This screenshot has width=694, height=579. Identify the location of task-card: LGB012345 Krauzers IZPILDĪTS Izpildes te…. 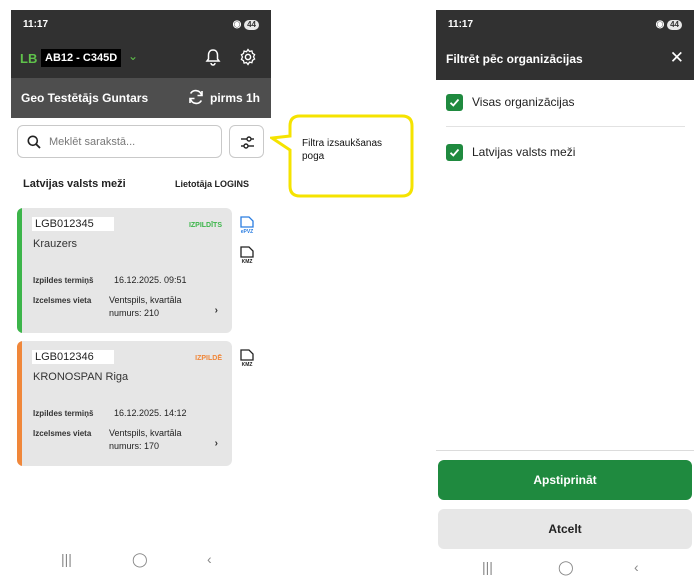
(124, 270).